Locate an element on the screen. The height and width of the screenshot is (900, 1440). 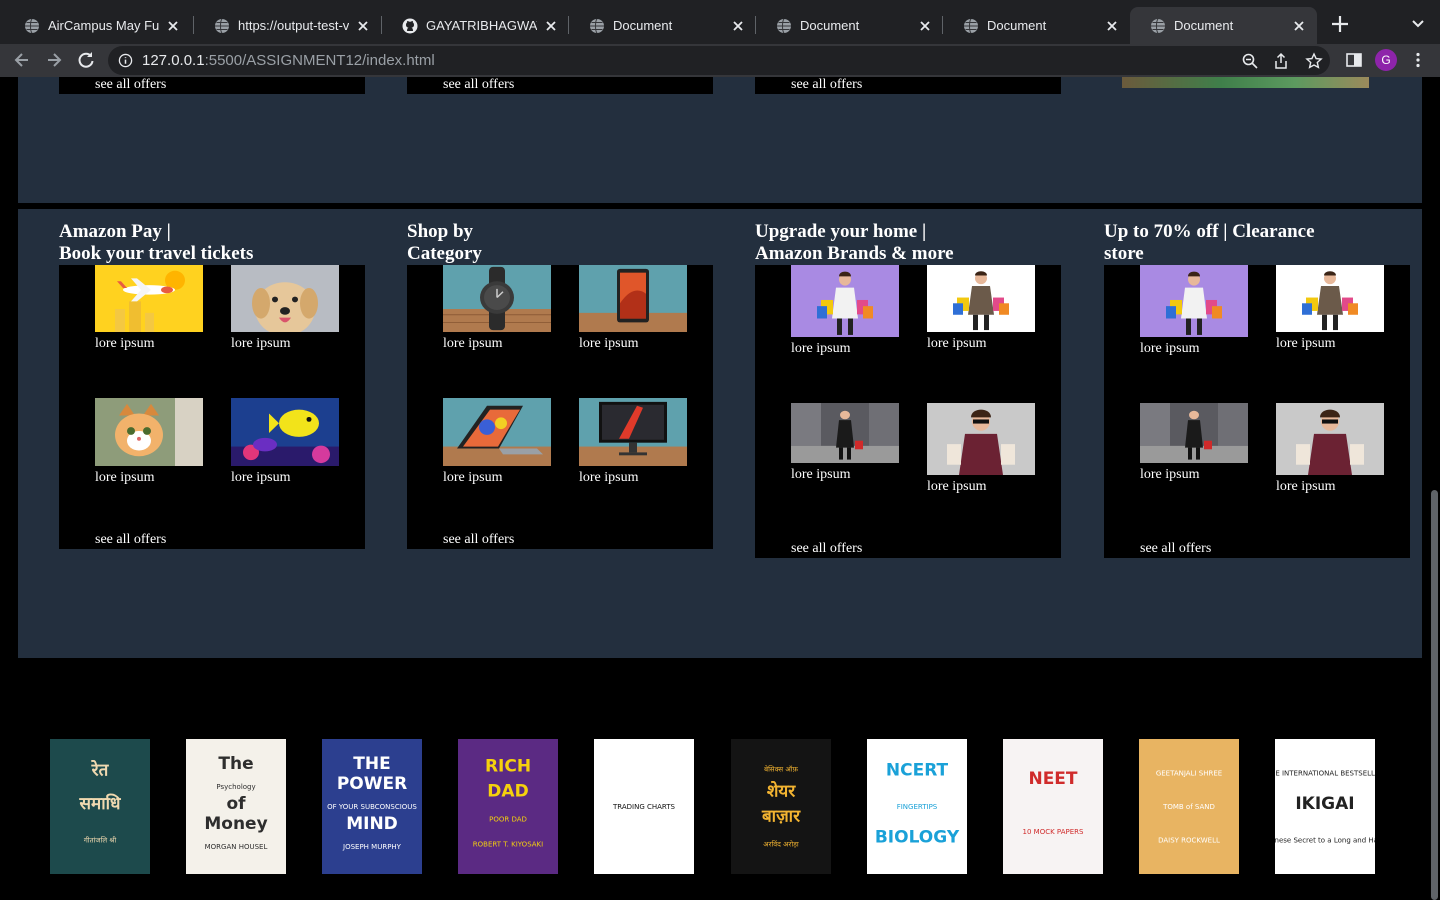
book-cover-text: 10 MOCK PAPERS is located at coordinates (1053, 832).